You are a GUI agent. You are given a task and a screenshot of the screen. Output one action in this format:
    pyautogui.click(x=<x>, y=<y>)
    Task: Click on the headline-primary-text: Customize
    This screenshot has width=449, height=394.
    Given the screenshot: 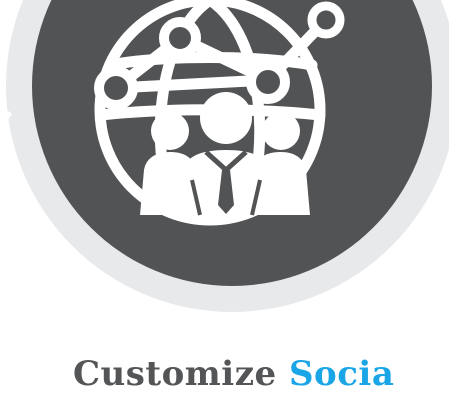 What is the action you would take?
    pyautogui.click(x=175, y=374)
    